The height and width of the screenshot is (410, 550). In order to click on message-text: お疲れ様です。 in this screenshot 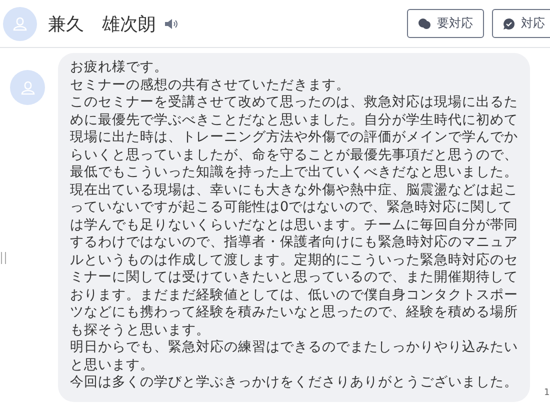, I will do `click(119, 67)`.